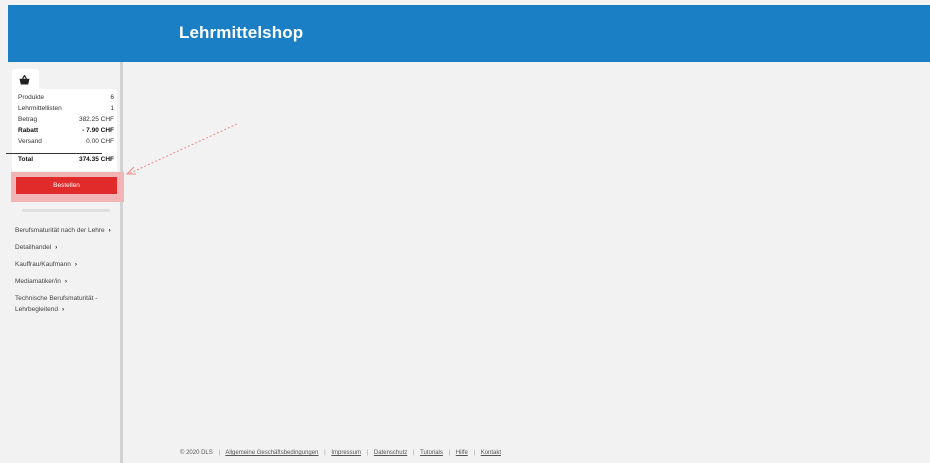  Describe the element at coordinates (241, 32) in the screenshot. I see `page-title: Lehrmittelshop` at that location.